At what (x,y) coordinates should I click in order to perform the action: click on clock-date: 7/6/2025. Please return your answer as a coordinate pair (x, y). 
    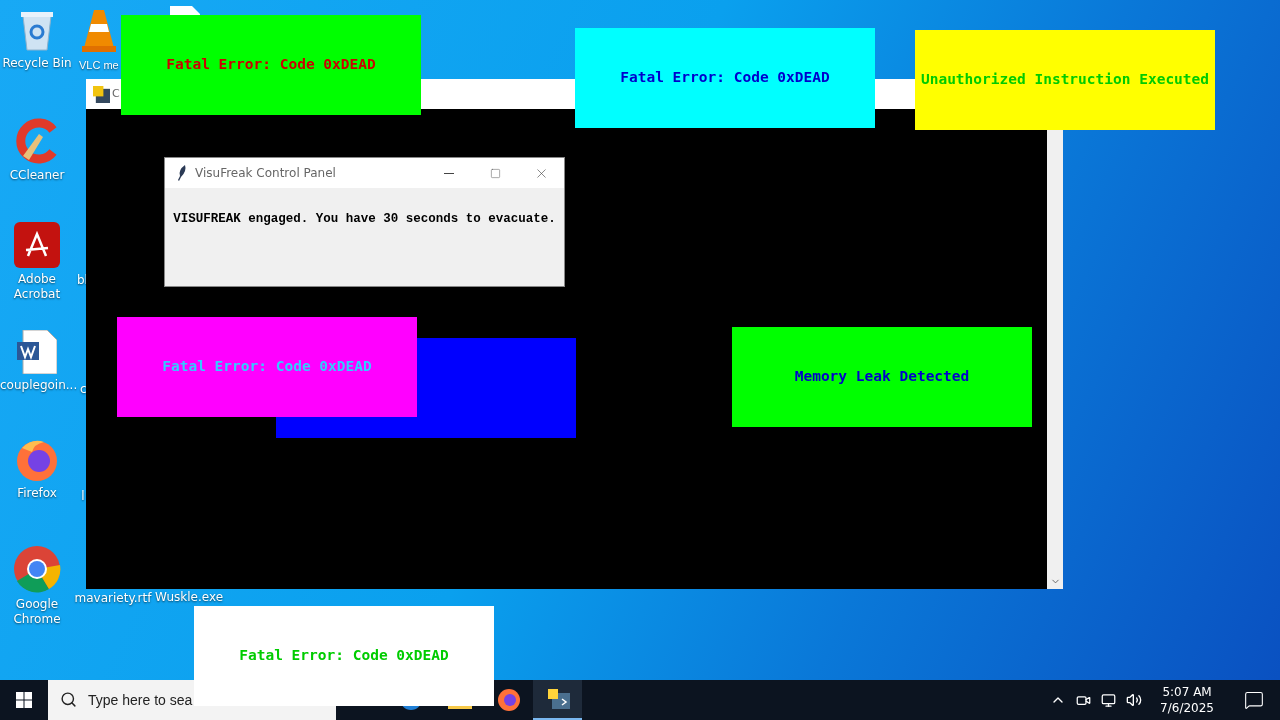
    Looking at the image, I should click on (1187, 708).